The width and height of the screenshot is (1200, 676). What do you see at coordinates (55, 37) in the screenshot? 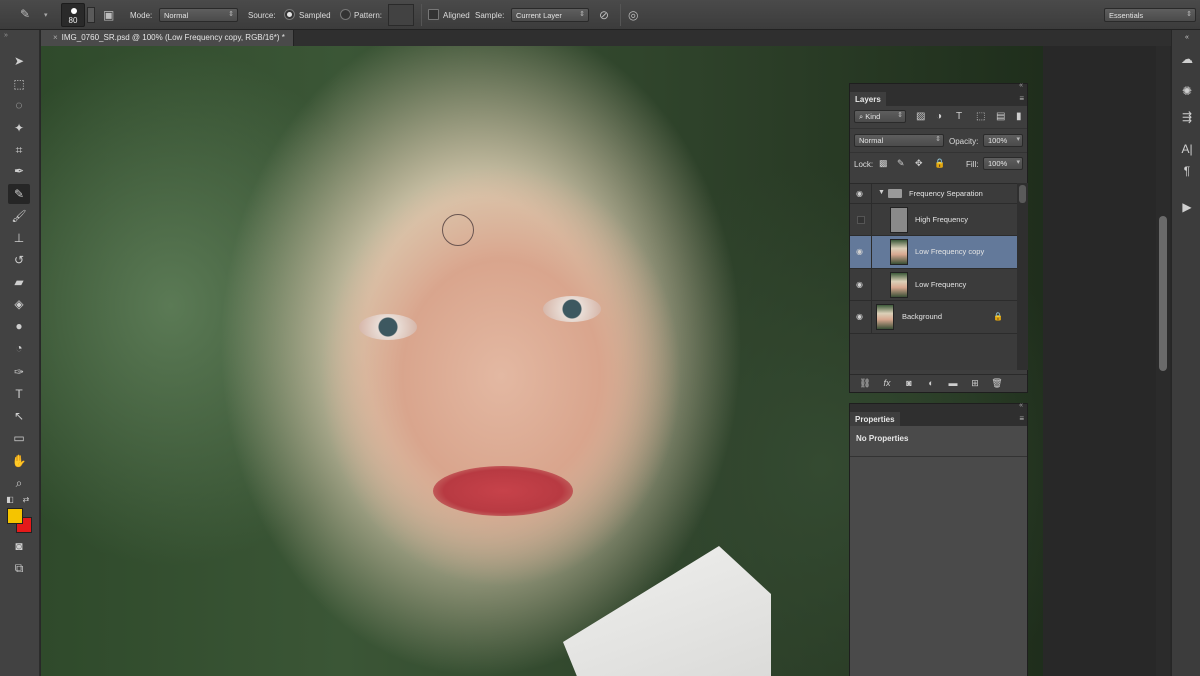
I see `close-tab-icon: ×` at bounding box center [55, 37].